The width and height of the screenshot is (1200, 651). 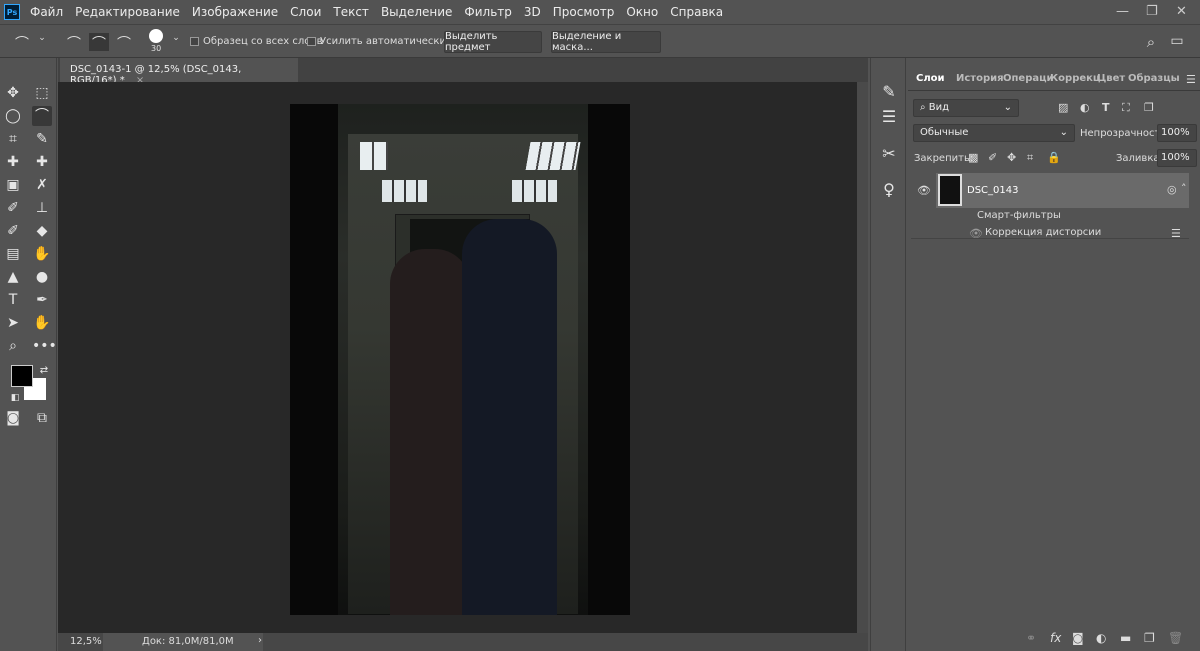 I want to click on panel-menu-icon: ☰, so click(x=1191, y=79).